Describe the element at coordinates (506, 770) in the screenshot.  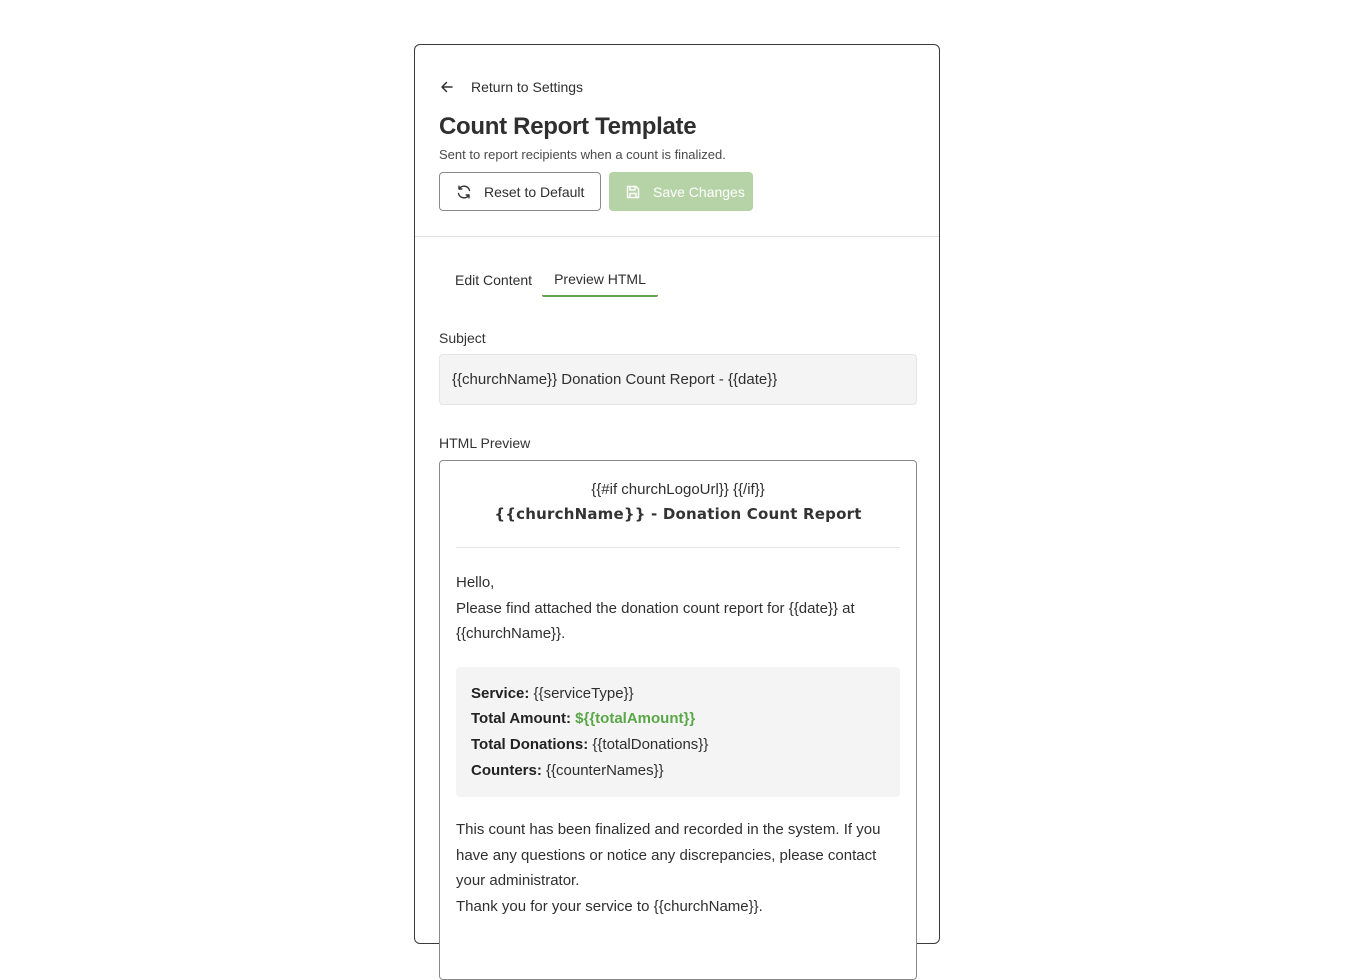
I see `detail-counters-label: Counters:` at that location.